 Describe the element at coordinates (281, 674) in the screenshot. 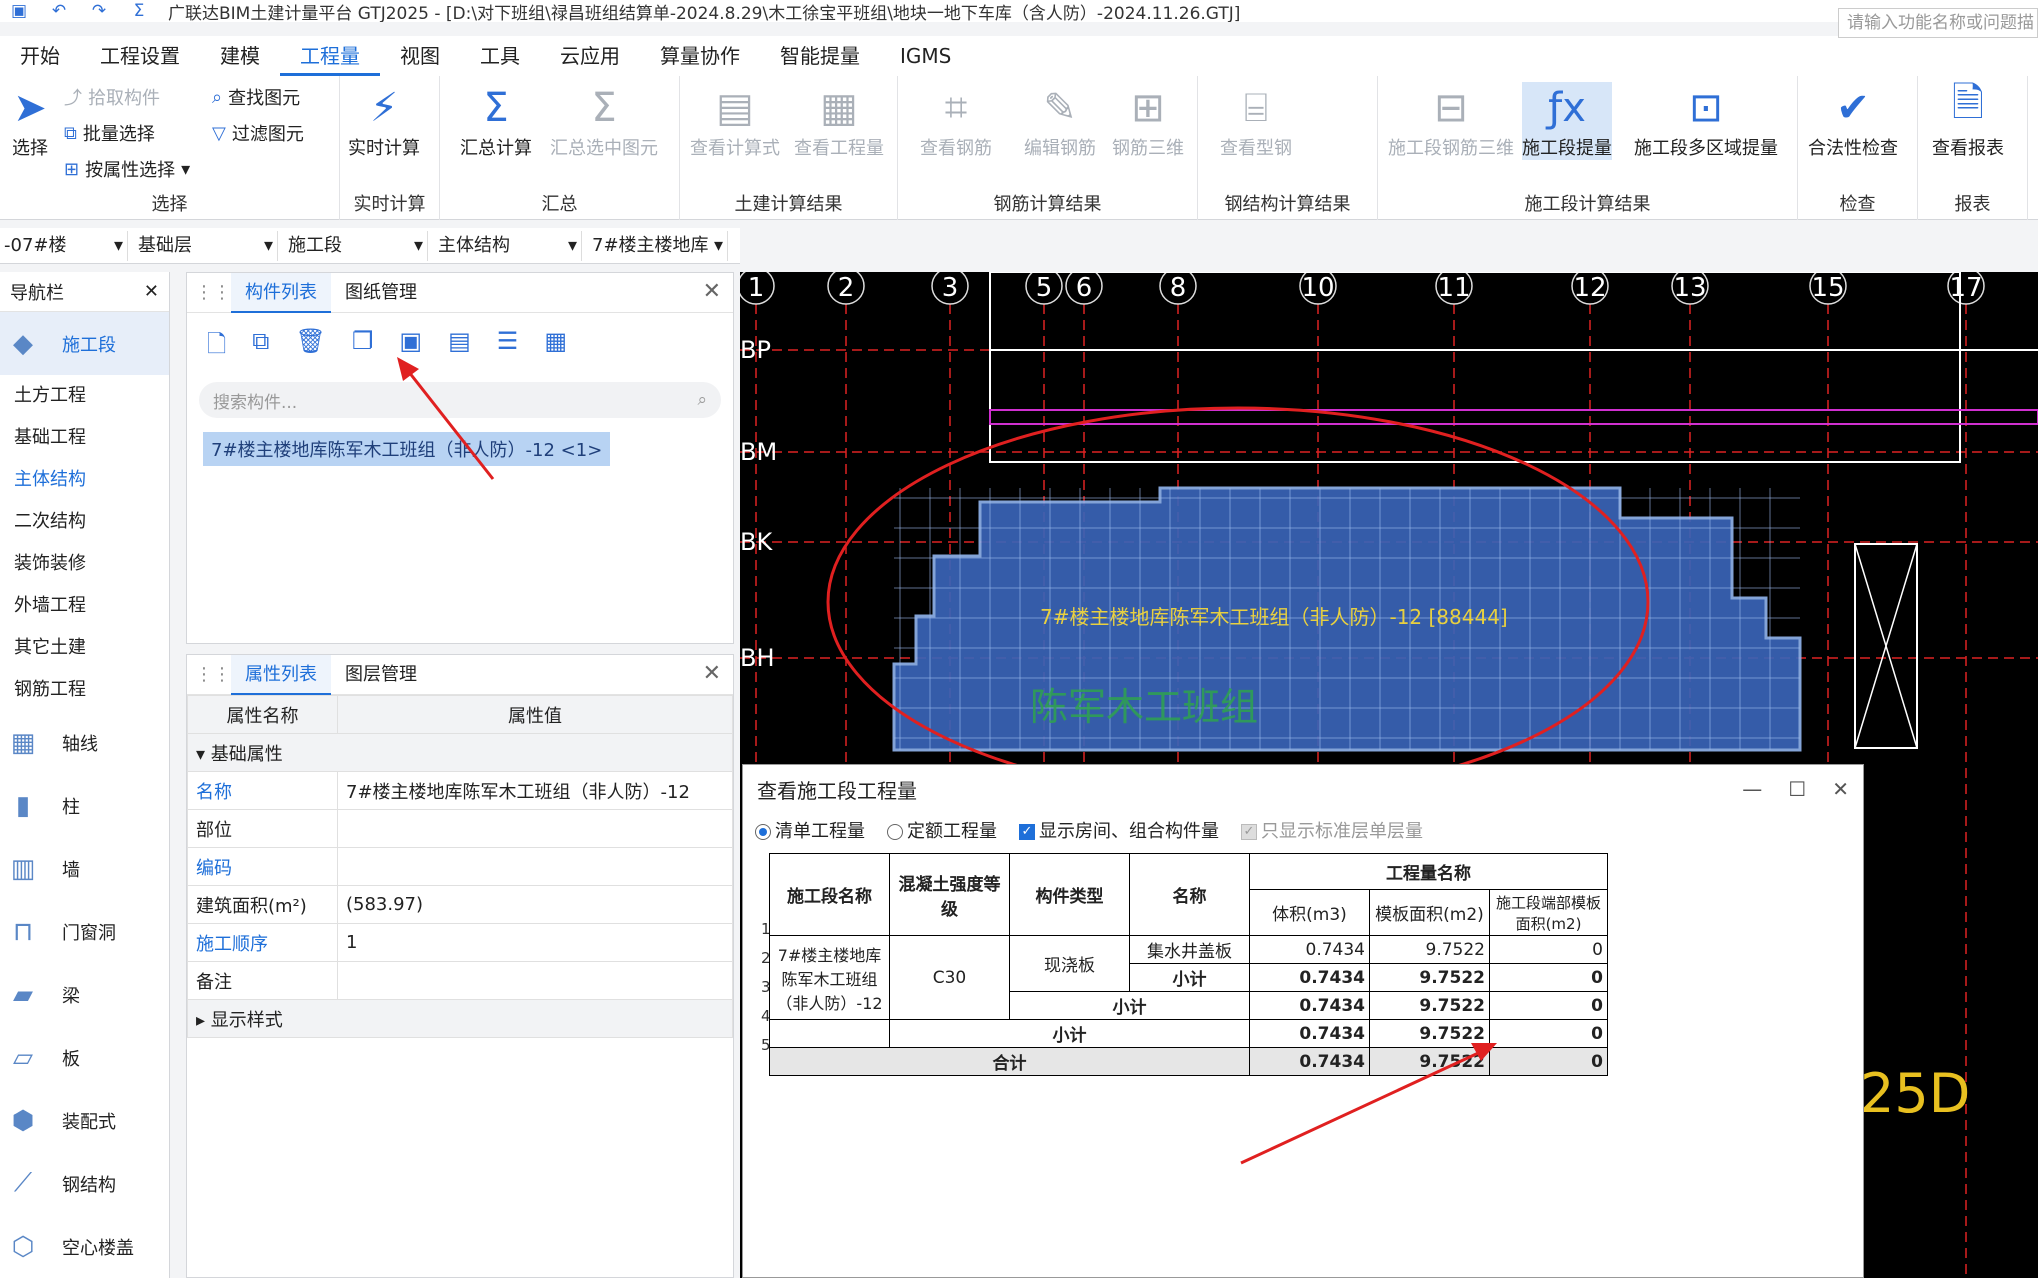

I see `tab-property-list: 属性列表` at that location.